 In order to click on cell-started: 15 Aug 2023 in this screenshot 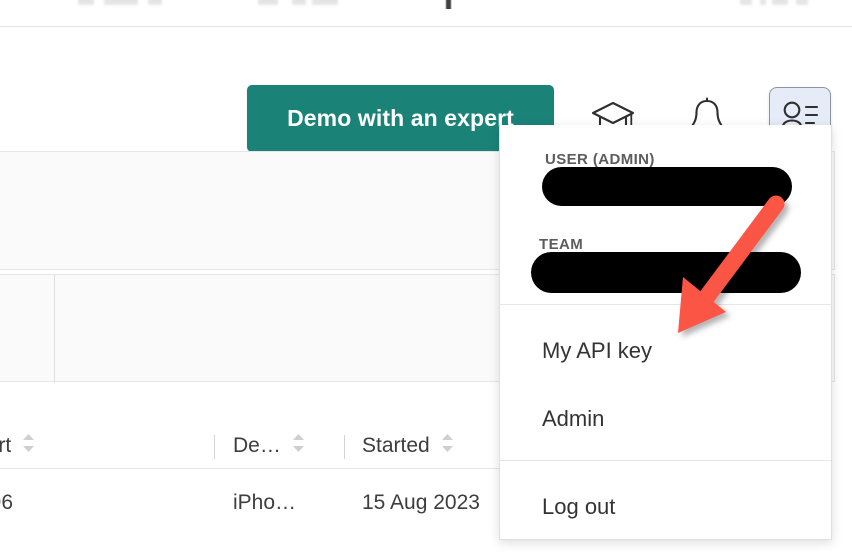, I will do `click(421, 502)`.